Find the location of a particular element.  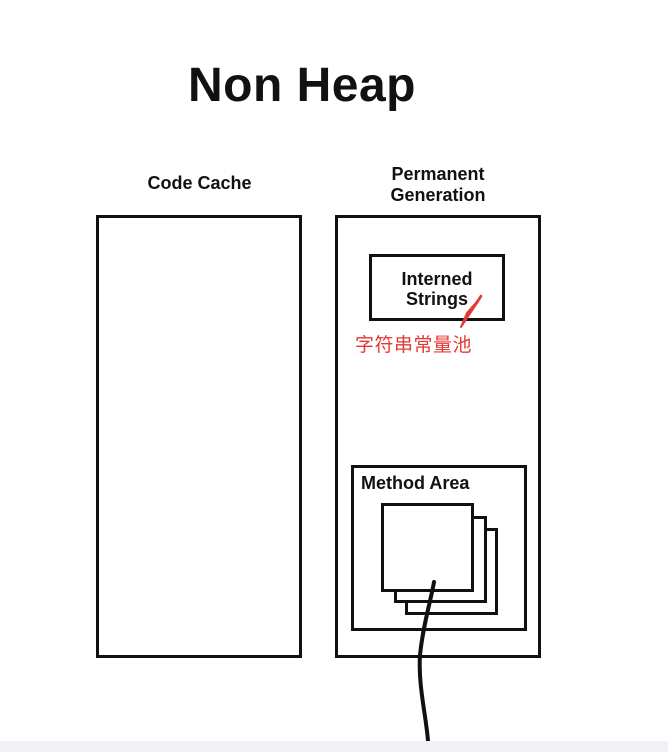

method-cable is located at coordinates (426, 661).